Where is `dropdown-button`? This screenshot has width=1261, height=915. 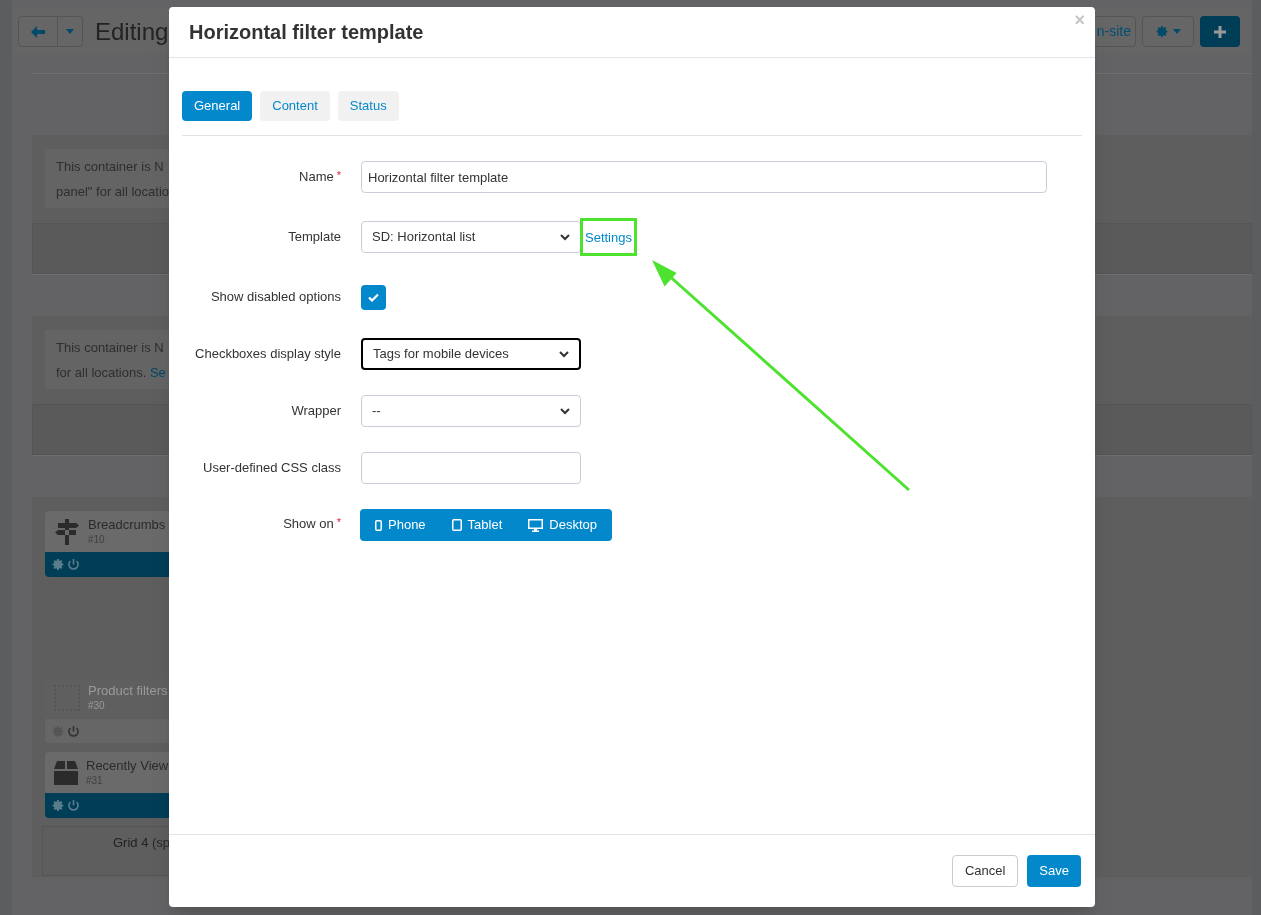 dropdown-button is located at coordinates (70, 31).